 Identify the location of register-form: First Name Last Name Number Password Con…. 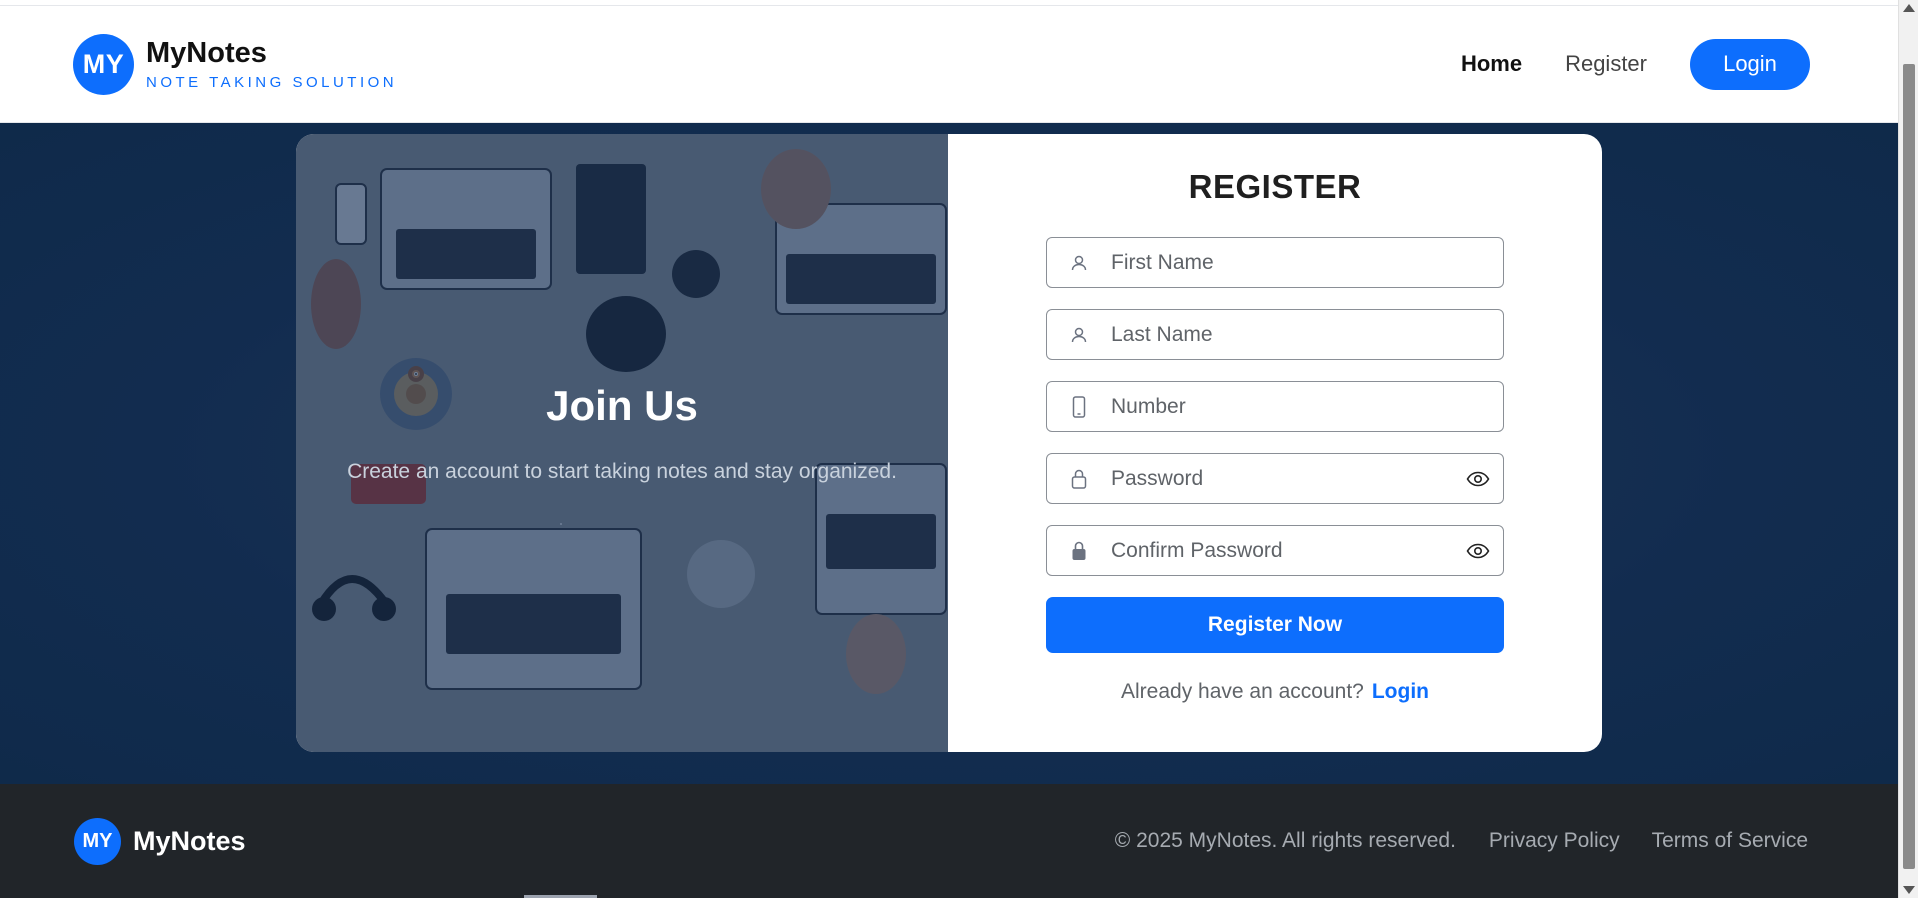
(1275, 445).